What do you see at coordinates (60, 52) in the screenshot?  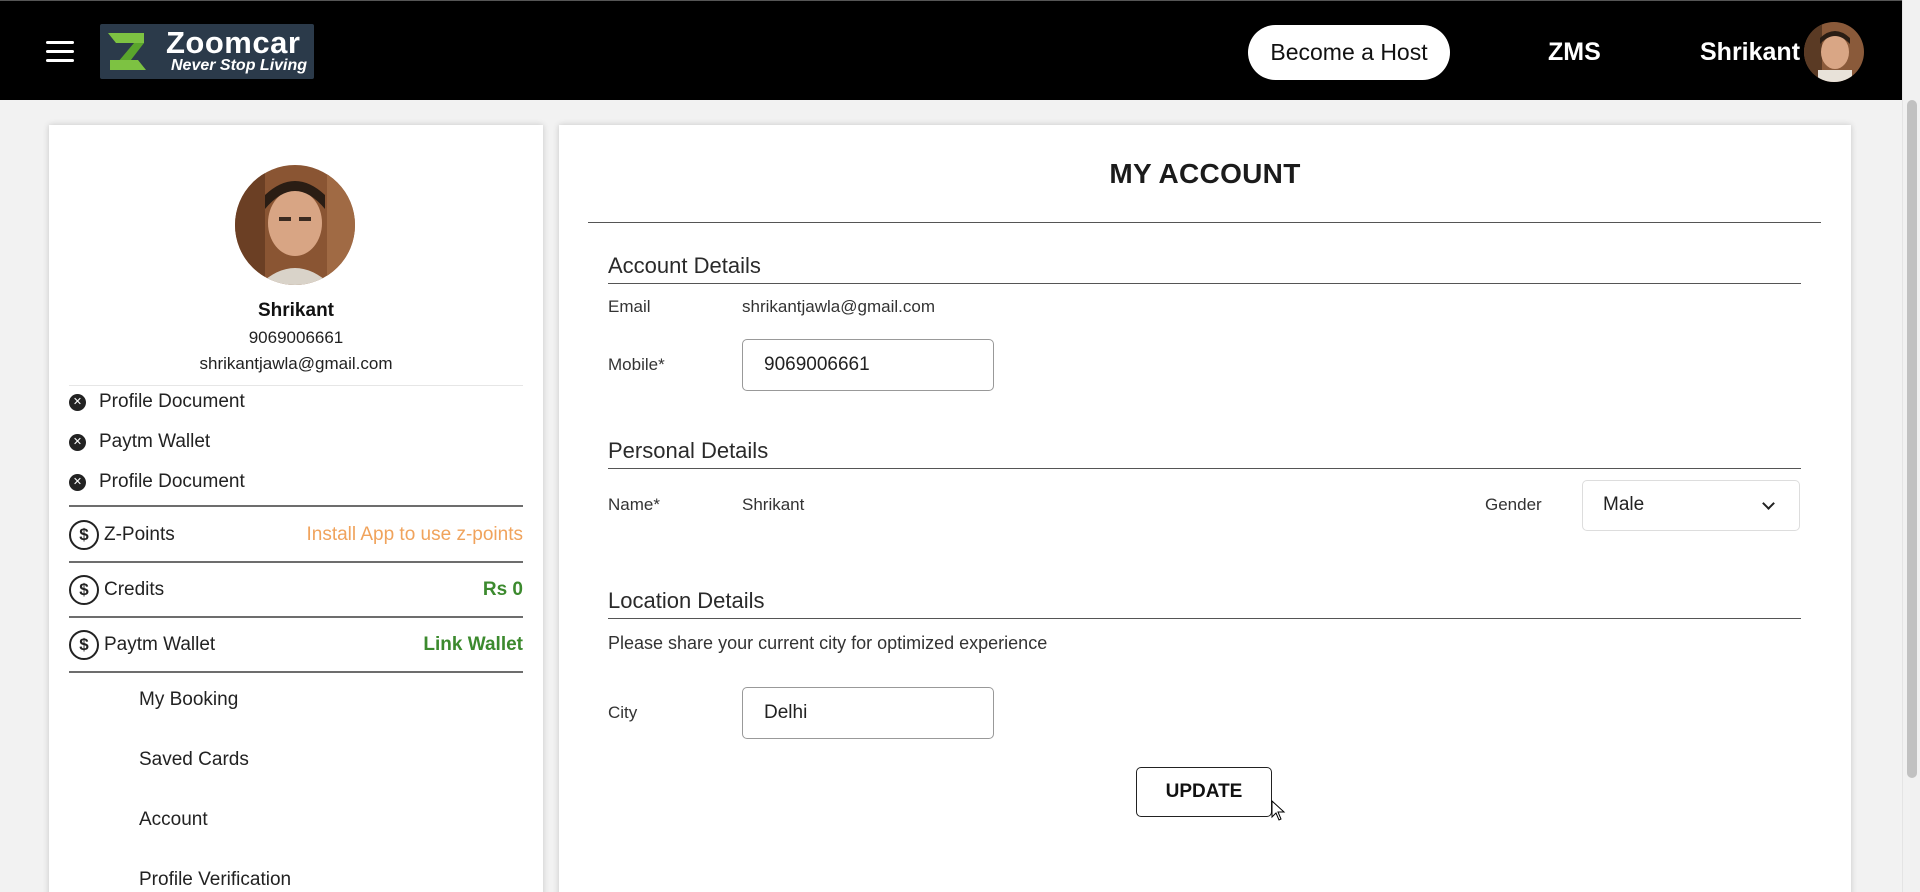 I see `hamburger-menu-icon` at bounding box center [60, 52].